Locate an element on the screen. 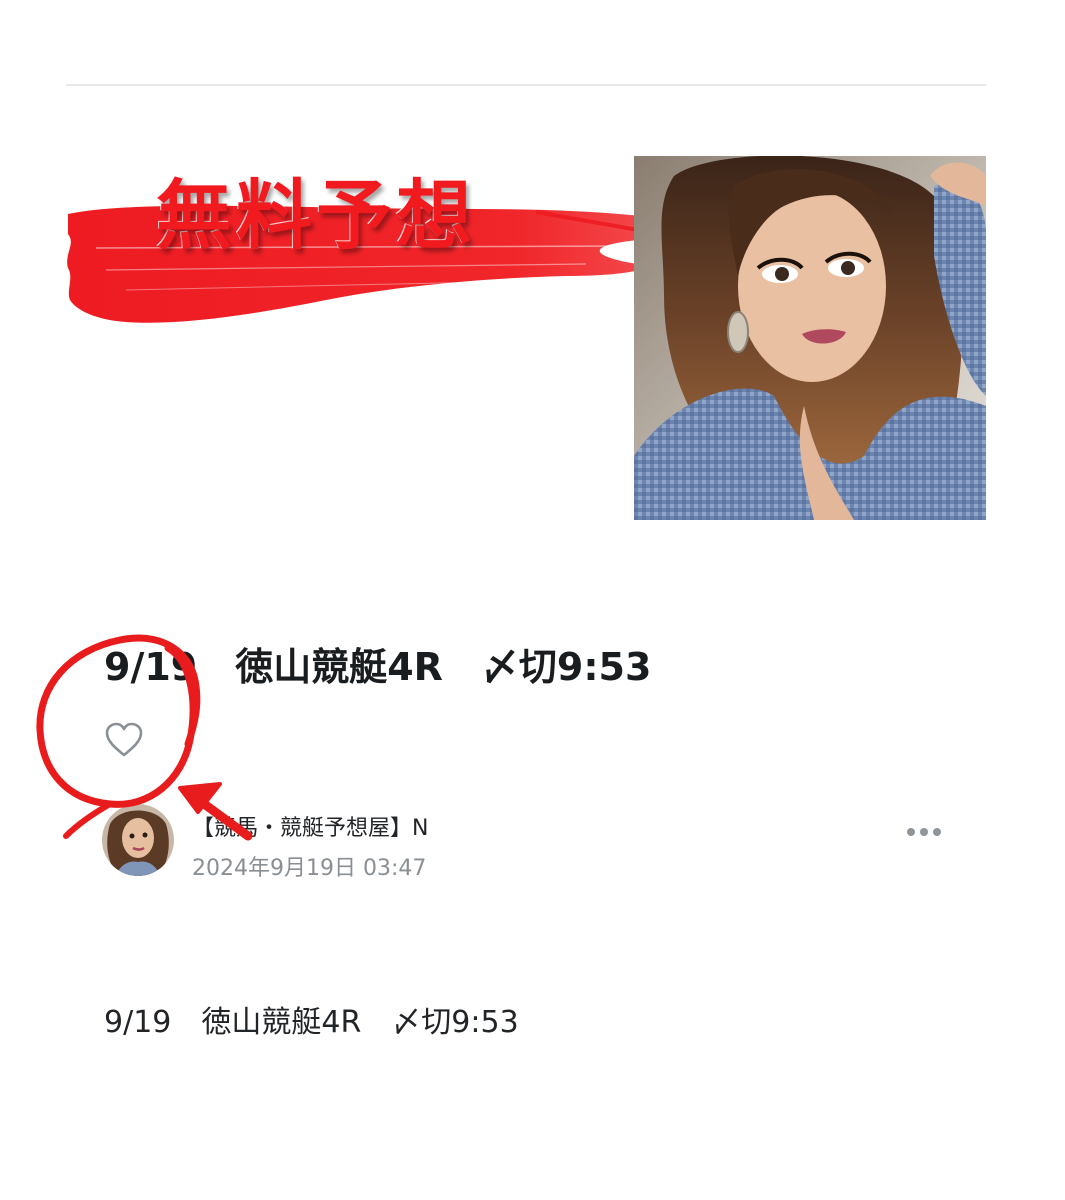 The width and height of the screenshot is (1065, 1200). banner-title: 無料予想 is located at coordinates (316, 215).